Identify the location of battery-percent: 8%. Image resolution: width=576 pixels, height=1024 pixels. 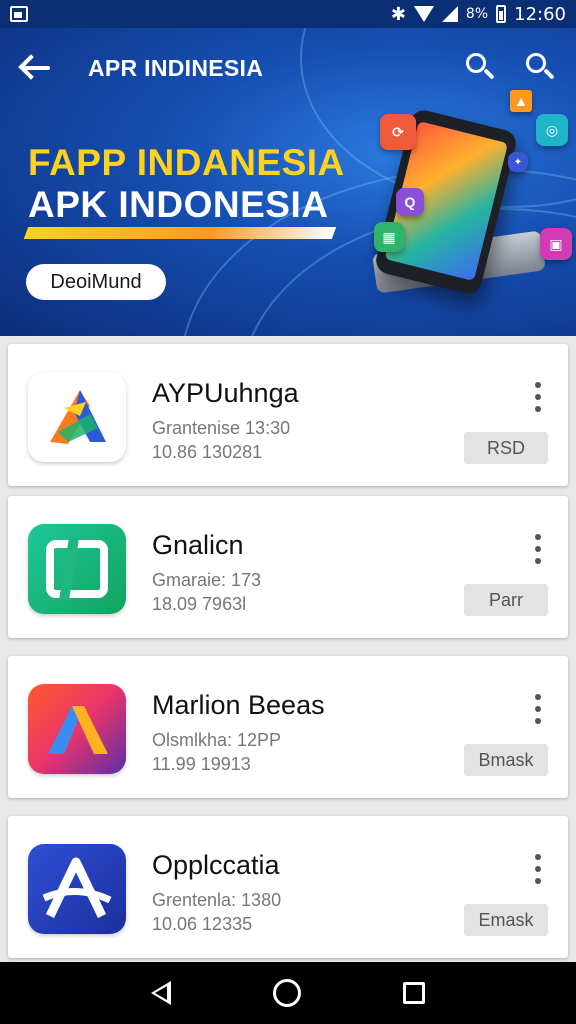
(477, 14).